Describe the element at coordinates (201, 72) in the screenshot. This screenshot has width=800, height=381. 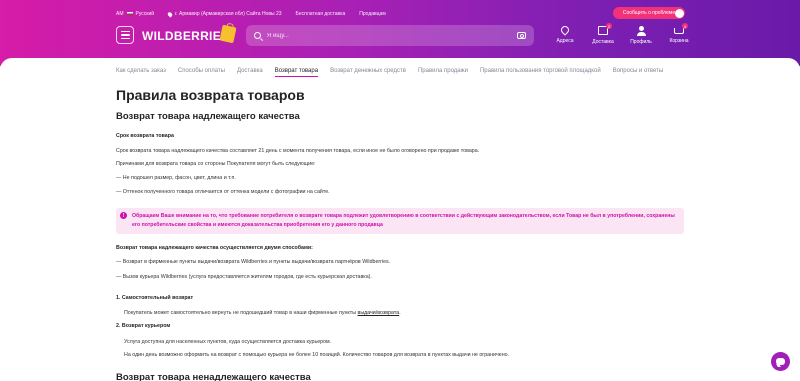
I see `tab-payment-methods: Способы оплаты` at that location.